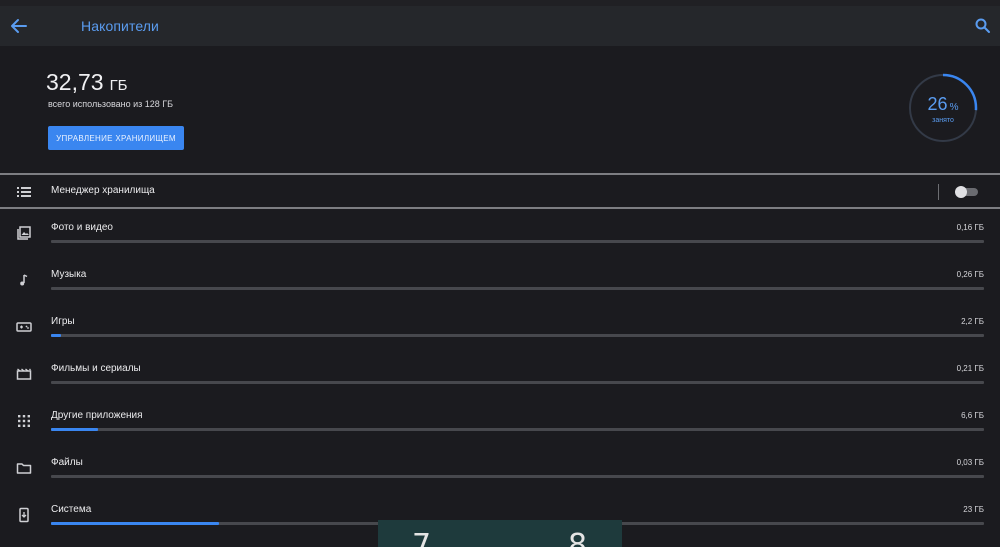  What do you see at coordinates (103, 190) in the screenshot?
I see `storage-manager-label: Менеджер хранилища` at bounding box center [103, 190].